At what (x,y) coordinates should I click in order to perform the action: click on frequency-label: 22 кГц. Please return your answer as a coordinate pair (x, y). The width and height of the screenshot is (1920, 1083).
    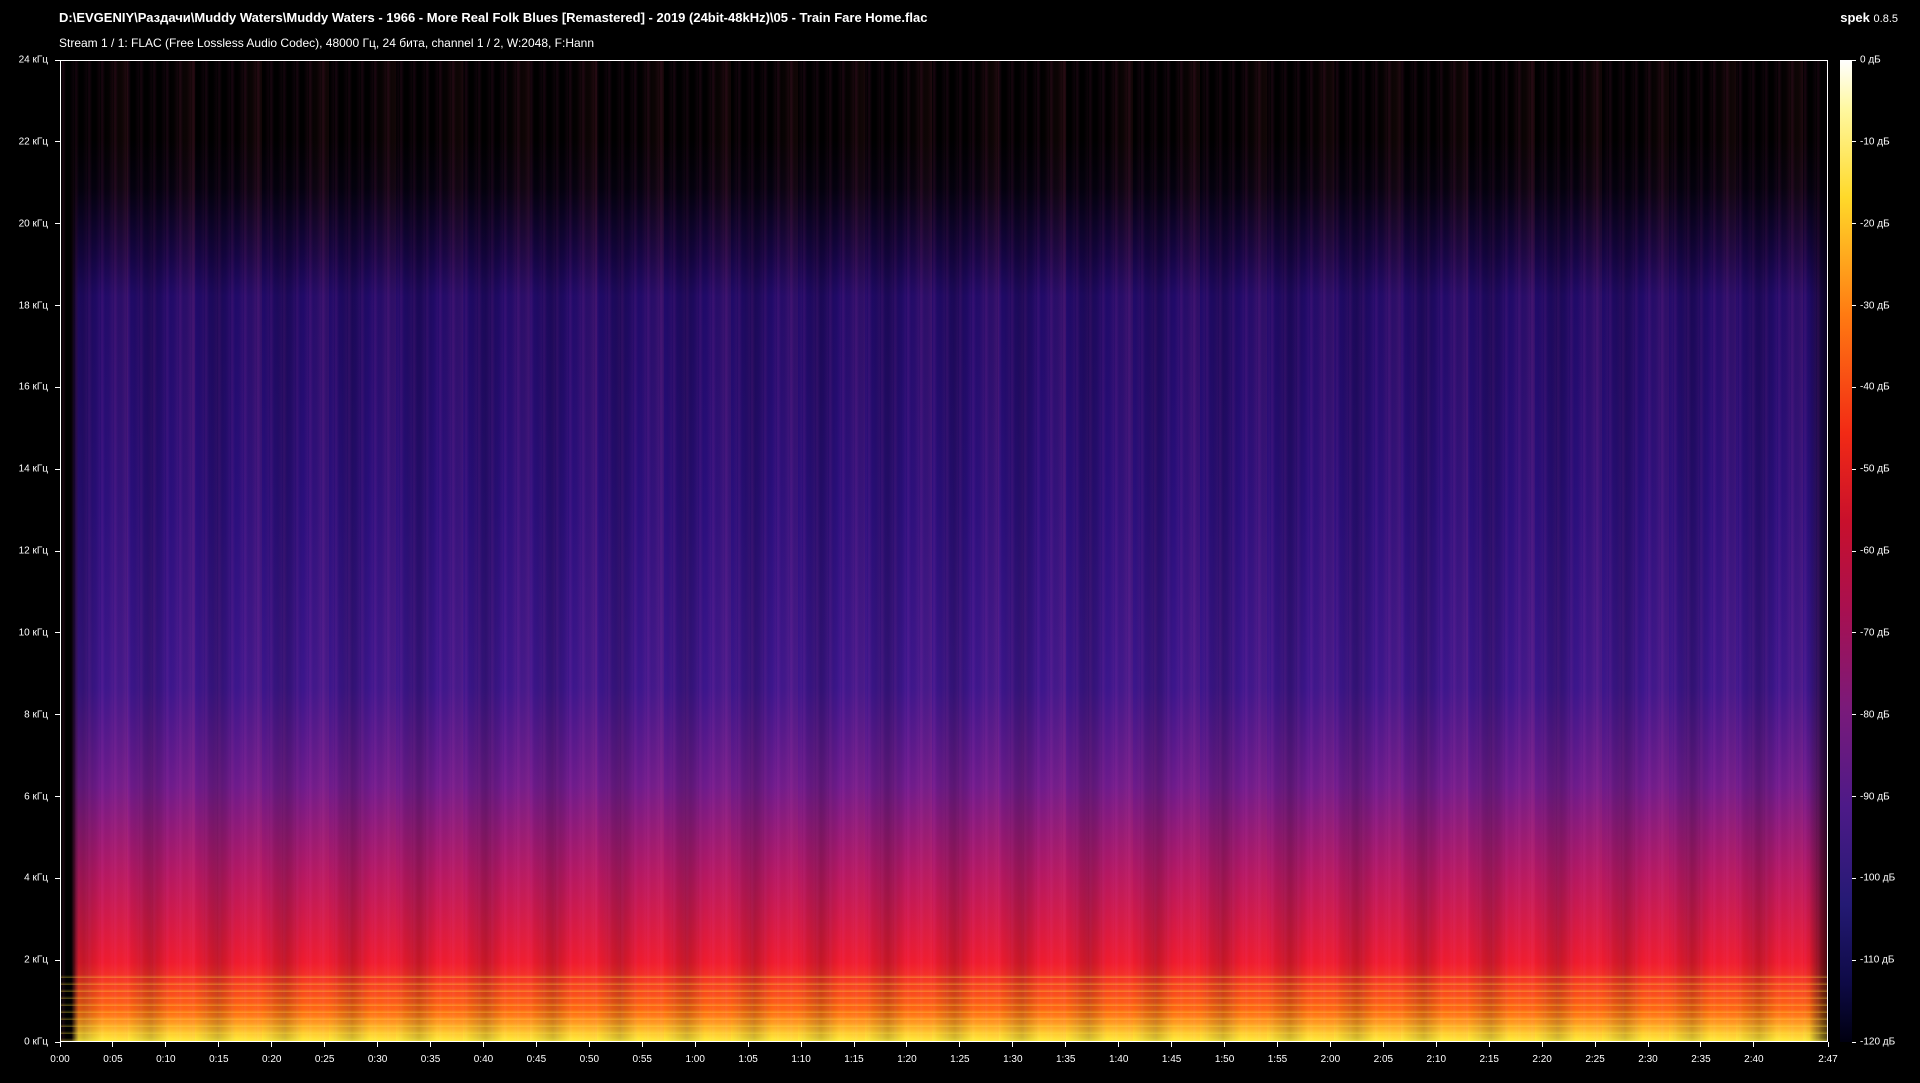
    Looking at the image, I should click on (33, 142).